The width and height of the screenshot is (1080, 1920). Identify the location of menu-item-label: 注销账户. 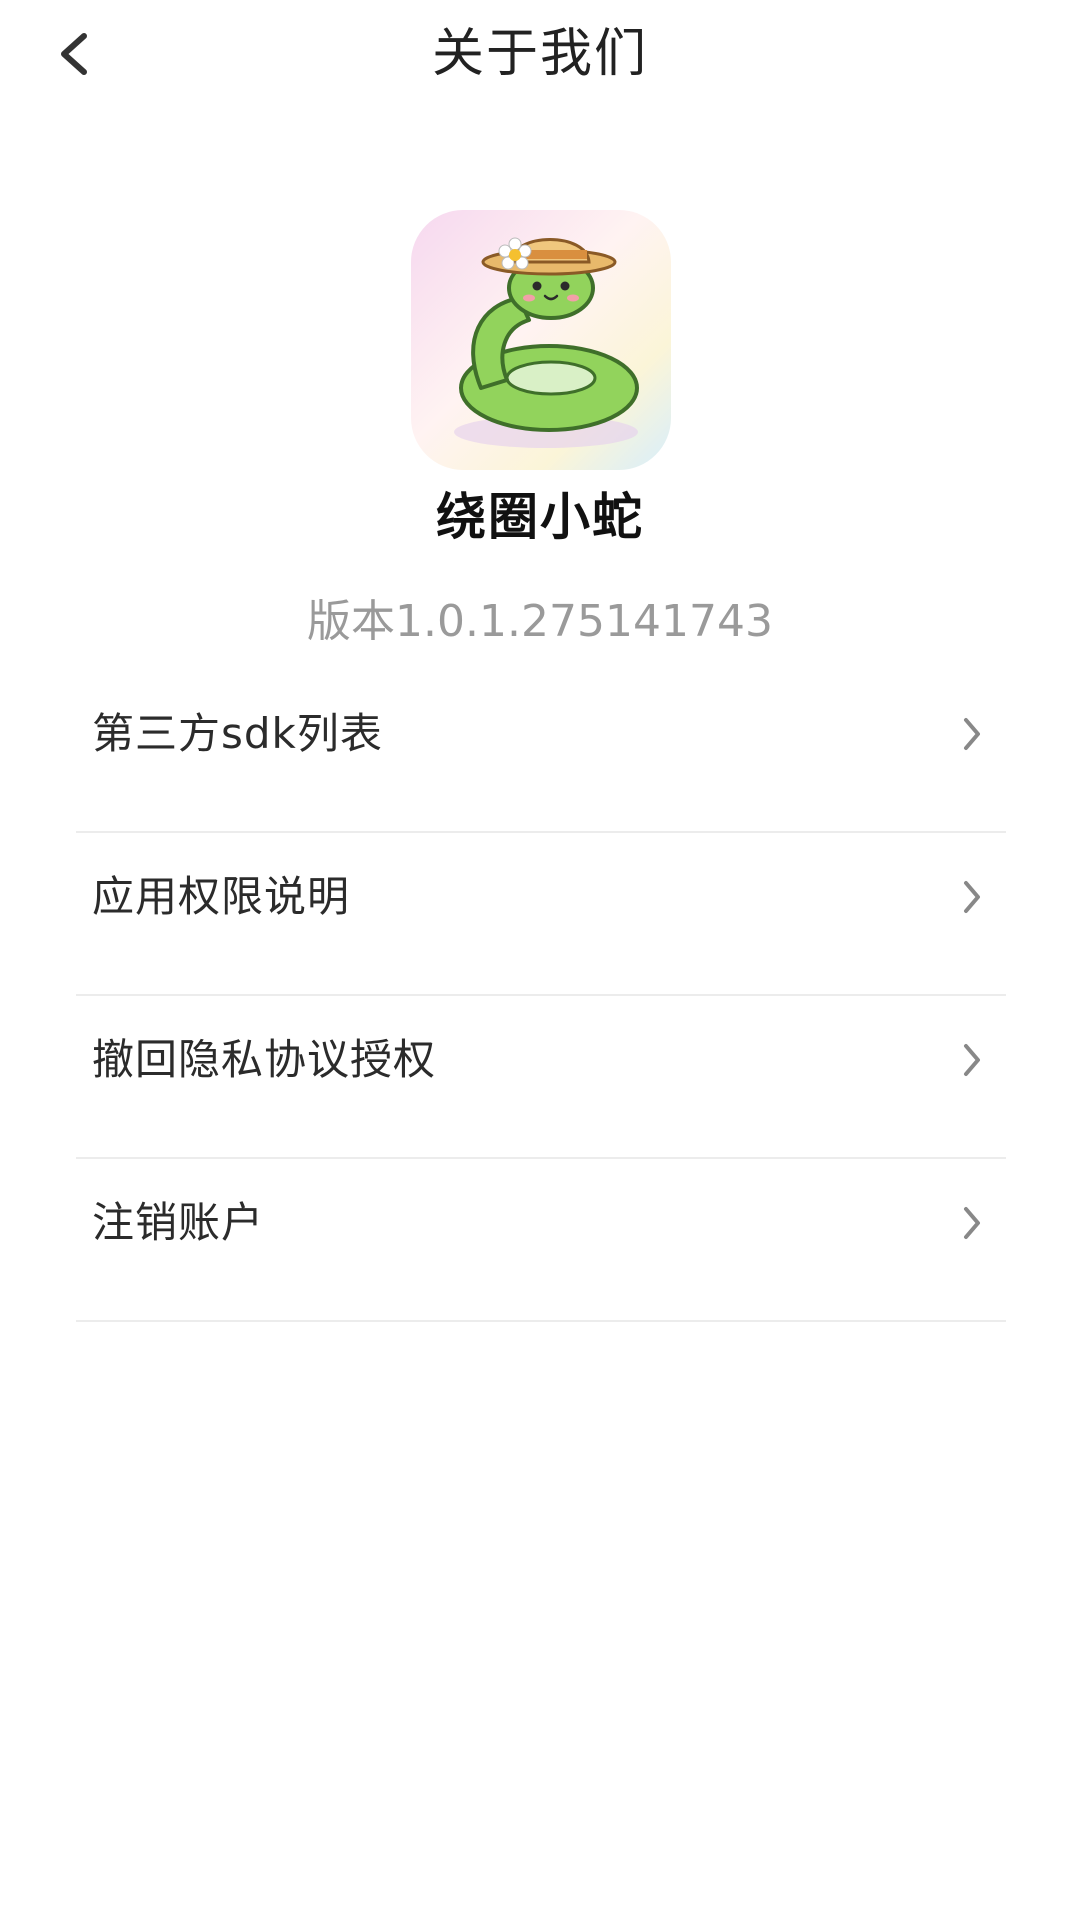
(178, 1222).